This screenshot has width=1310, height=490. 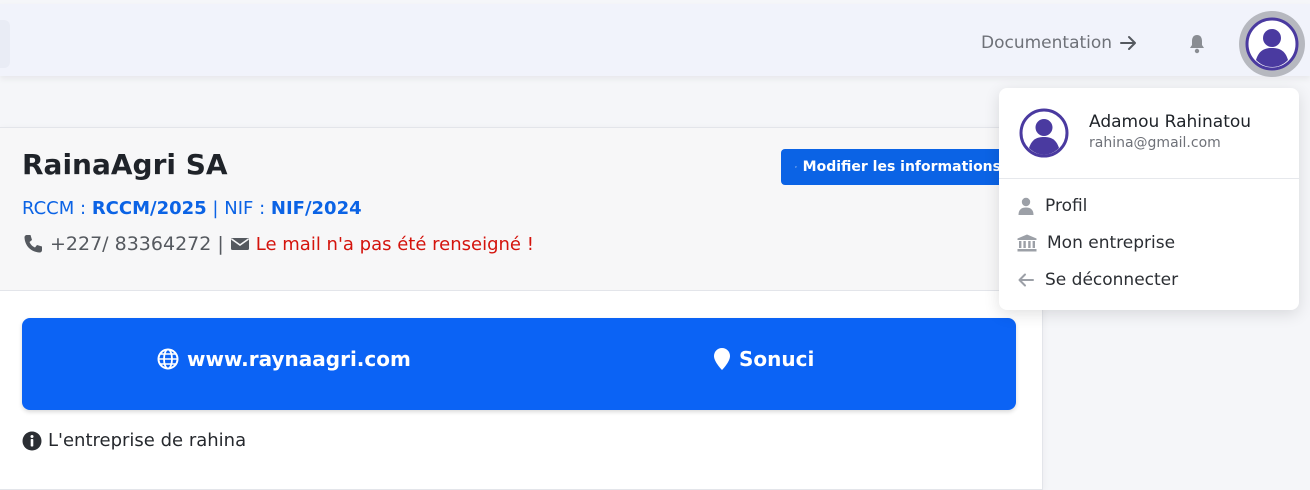 I want to click on edit-company-label: Modifier les informations, so click(x=901, y=167).